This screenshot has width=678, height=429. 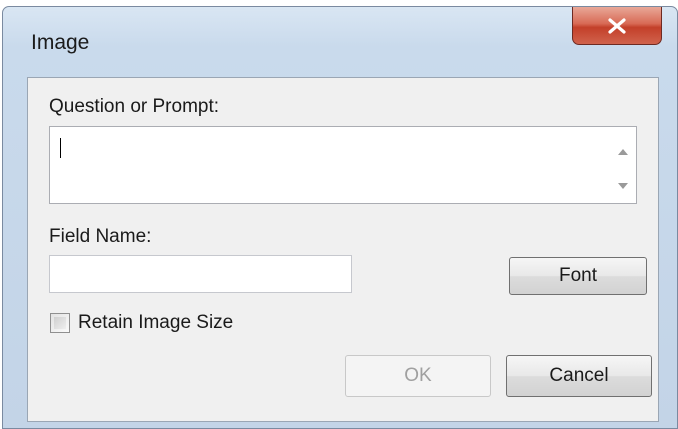 What do you see at coordinates (134, 106) in the screenshot?
I see `prompt-label: Question or Prompt:` at bounding box center [134, 106].